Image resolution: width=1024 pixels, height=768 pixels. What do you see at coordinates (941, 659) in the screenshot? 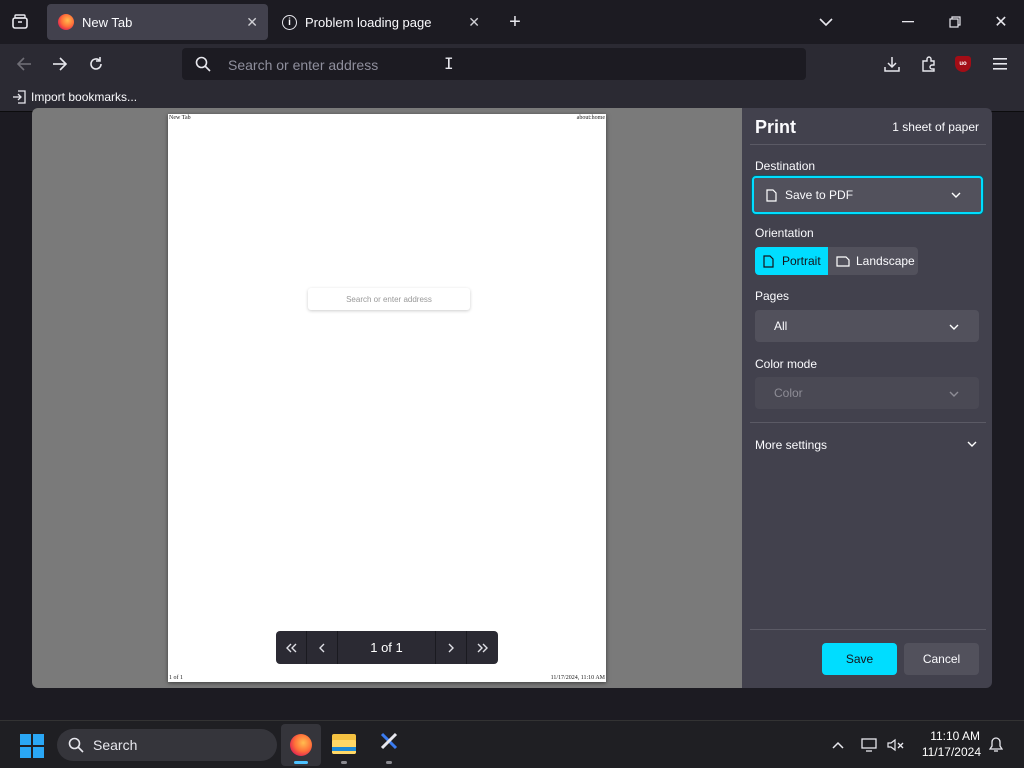
I see `cancel-button: Cancel` at bounding box center [941, 659].